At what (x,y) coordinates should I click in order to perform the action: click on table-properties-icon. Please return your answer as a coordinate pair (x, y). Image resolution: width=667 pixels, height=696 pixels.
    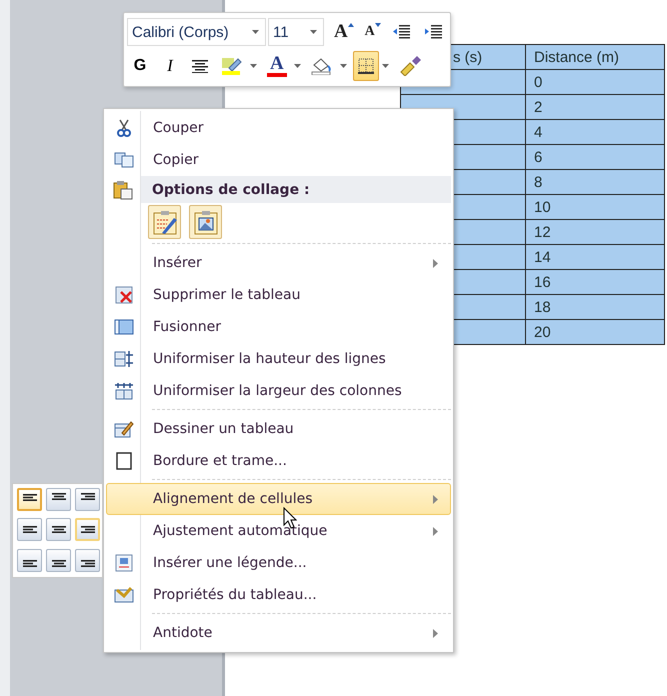
    Looking at the image, I should click on (124, 595).